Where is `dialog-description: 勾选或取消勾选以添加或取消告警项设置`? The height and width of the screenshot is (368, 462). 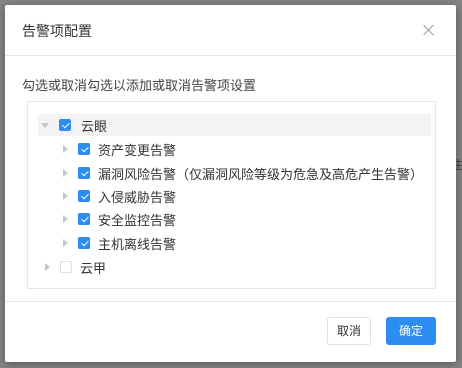 dialog-description: 勾选或取消勾选以添加或取消告警项设置 is located at coordinates (139, 86).